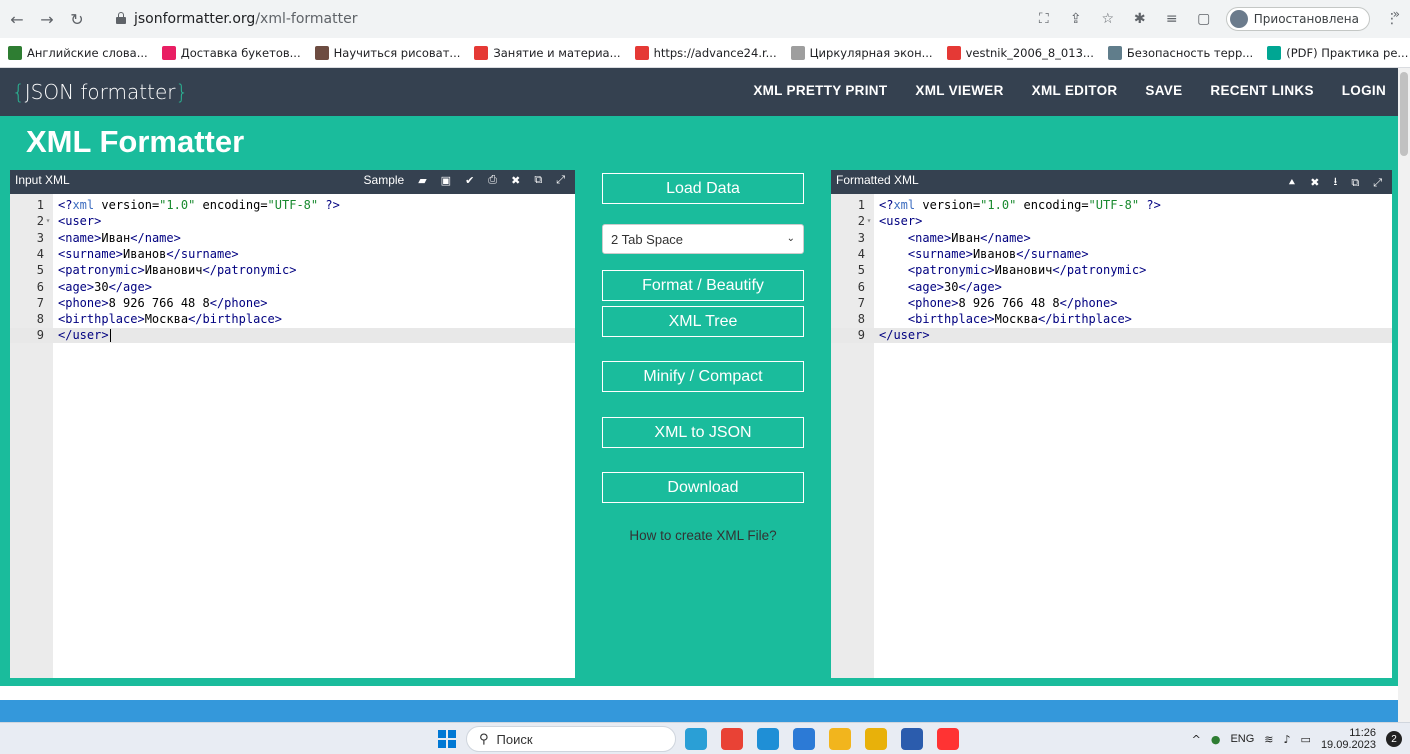 This screenshot has height=754, width=1410. I want to click on battery-icon: ▭, so click(1306, 739).